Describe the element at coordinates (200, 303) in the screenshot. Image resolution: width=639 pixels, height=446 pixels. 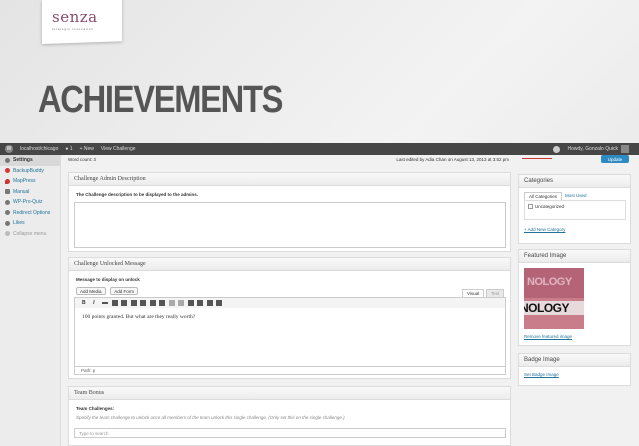
I see `fullscreen-icon` at that location.